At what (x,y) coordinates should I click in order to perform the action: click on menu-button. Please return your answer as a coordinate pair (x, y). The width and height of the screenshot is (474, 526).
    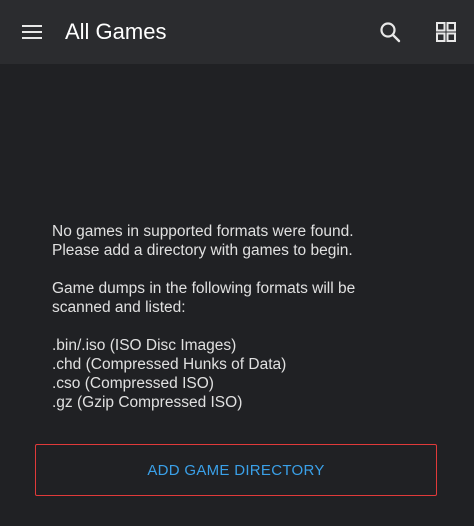
    Looking at the image, I should click on (32, 32).